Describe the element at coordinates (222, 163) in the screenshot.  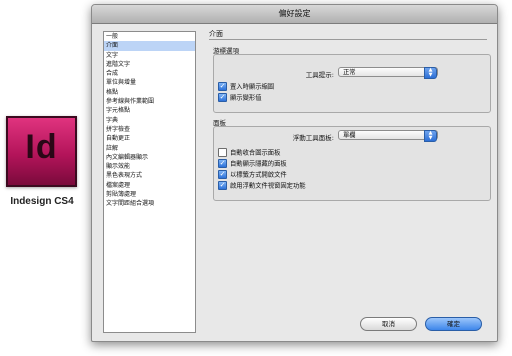
I see `auto-show-hidden-checkbox: ✓` at that location.